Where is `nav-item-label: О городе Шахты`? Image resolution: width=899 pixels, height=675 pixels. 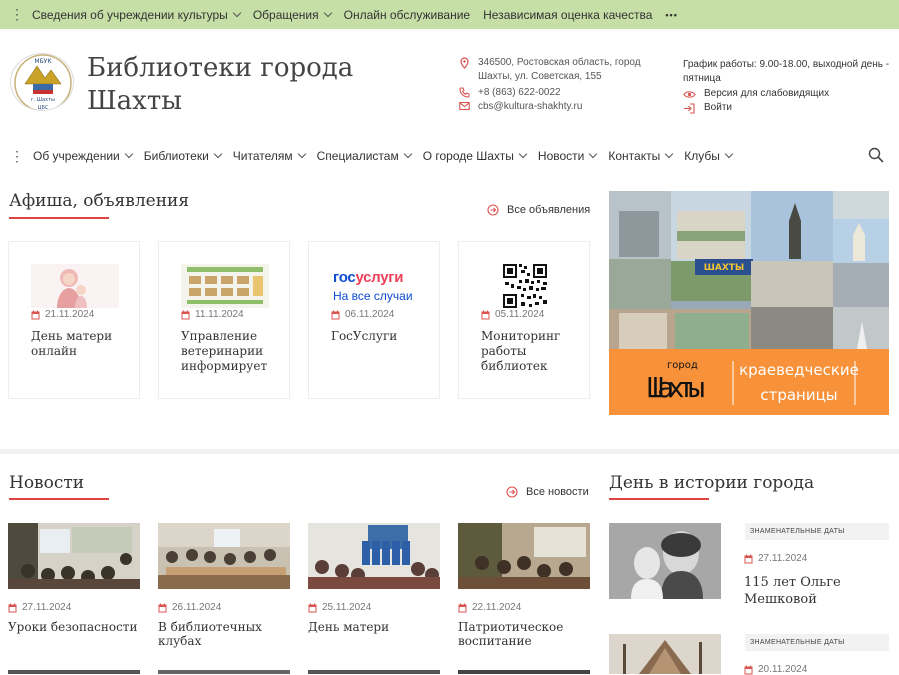
nav-item-label: О городе Шахты is located at coordinates (468, 156).